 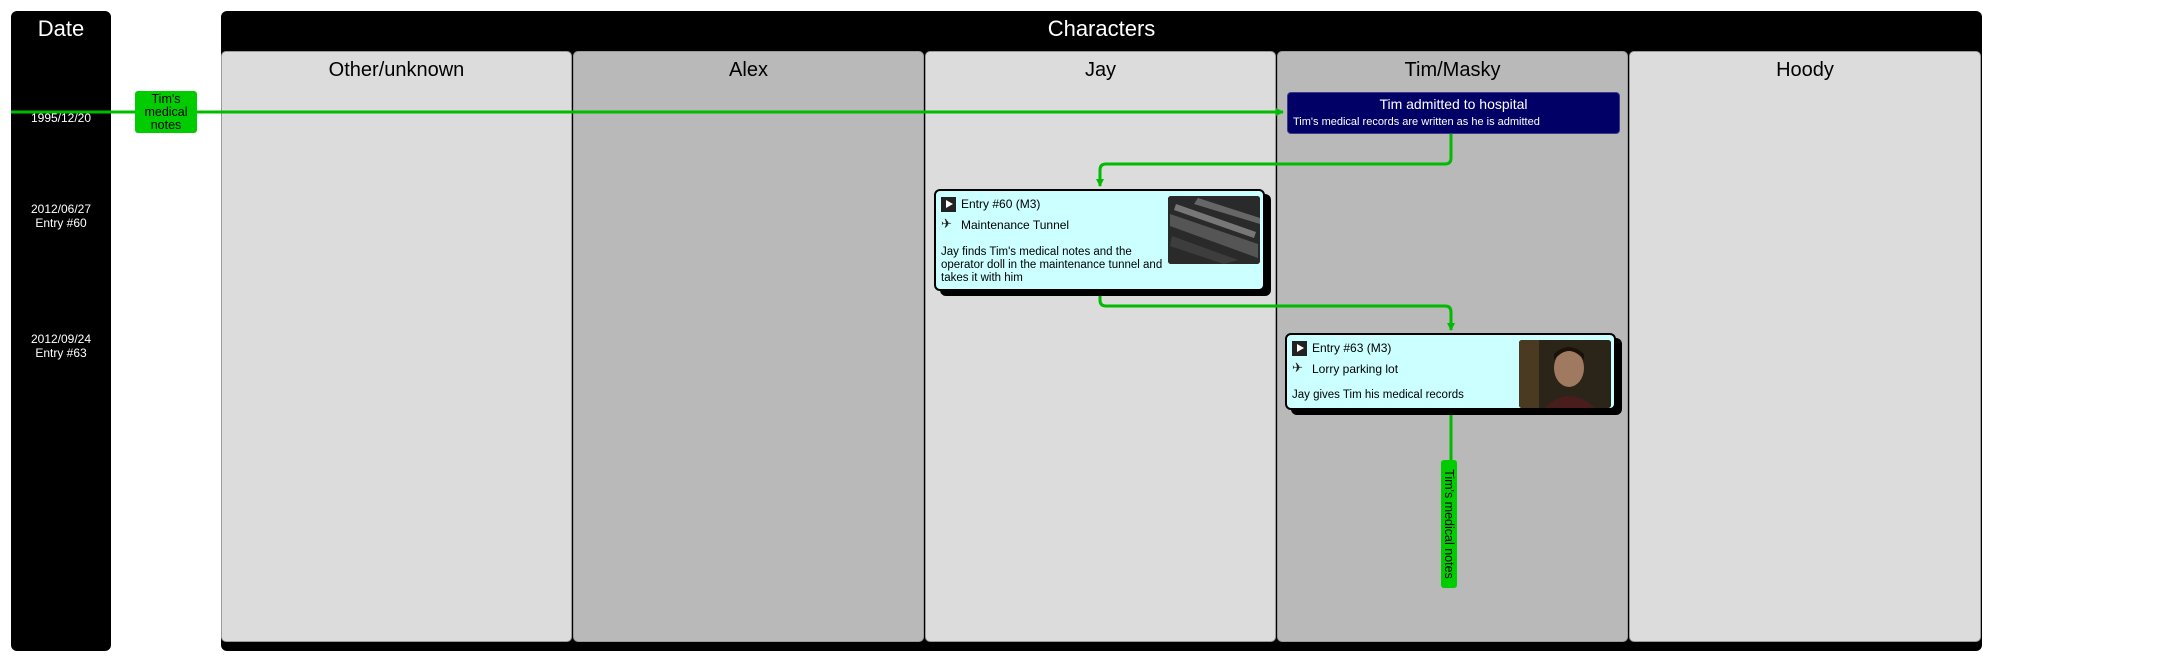 I want to click on object-tag-medical-notes: Tim's medical notes, so click(x=166, y=112).